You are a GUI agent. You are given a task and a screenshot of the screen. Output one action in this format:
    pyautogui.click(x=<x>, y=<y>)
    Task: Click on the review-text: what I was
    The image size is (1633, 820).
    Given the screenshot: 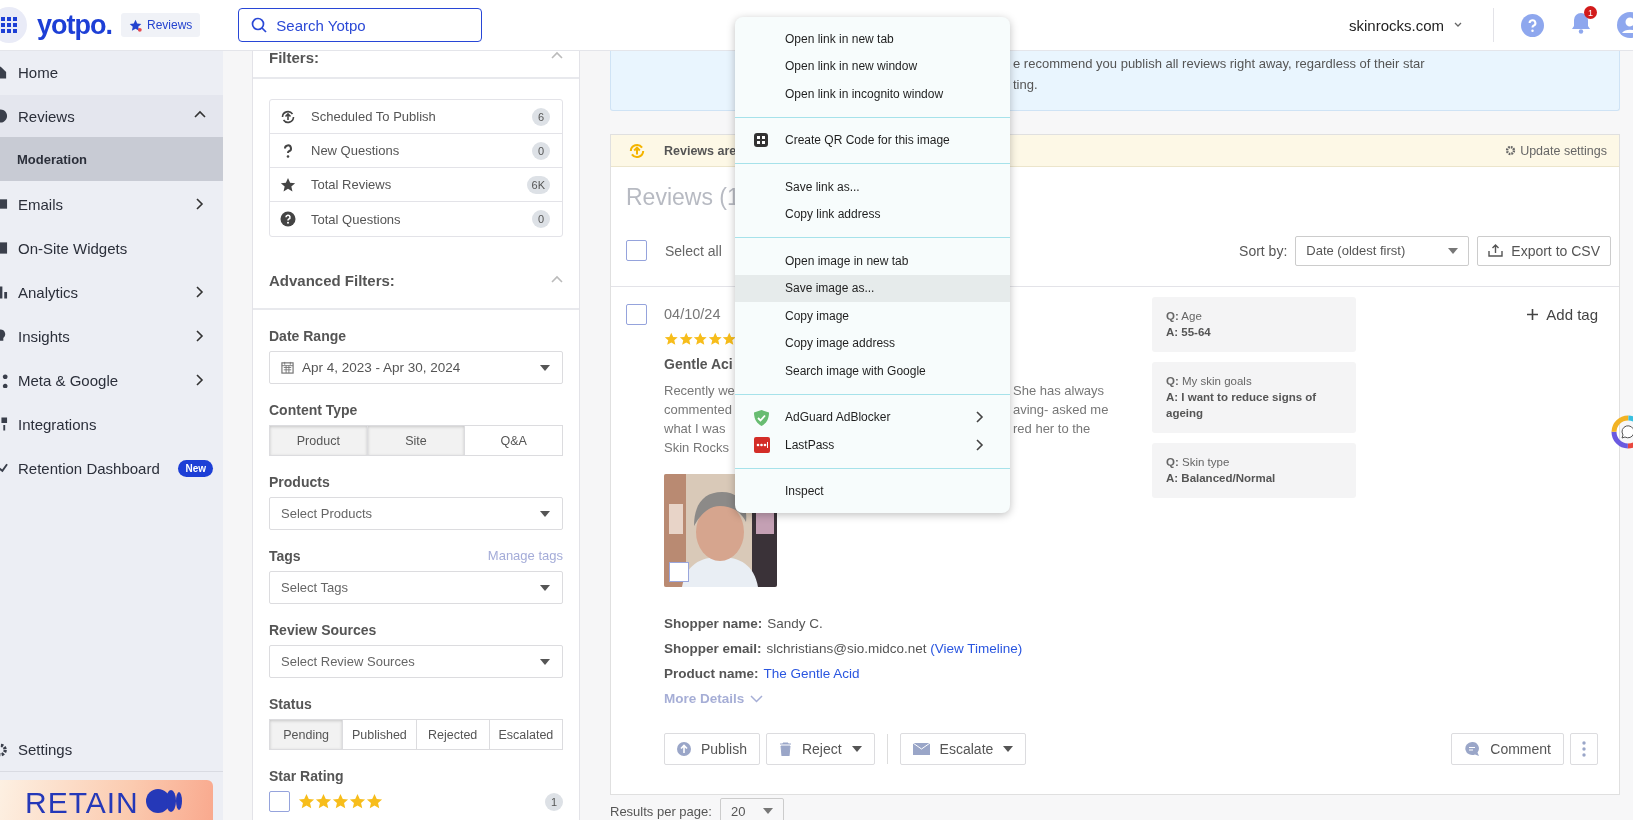 What is the action you would take?
    pyautogui.click(x=695, y=429)
    